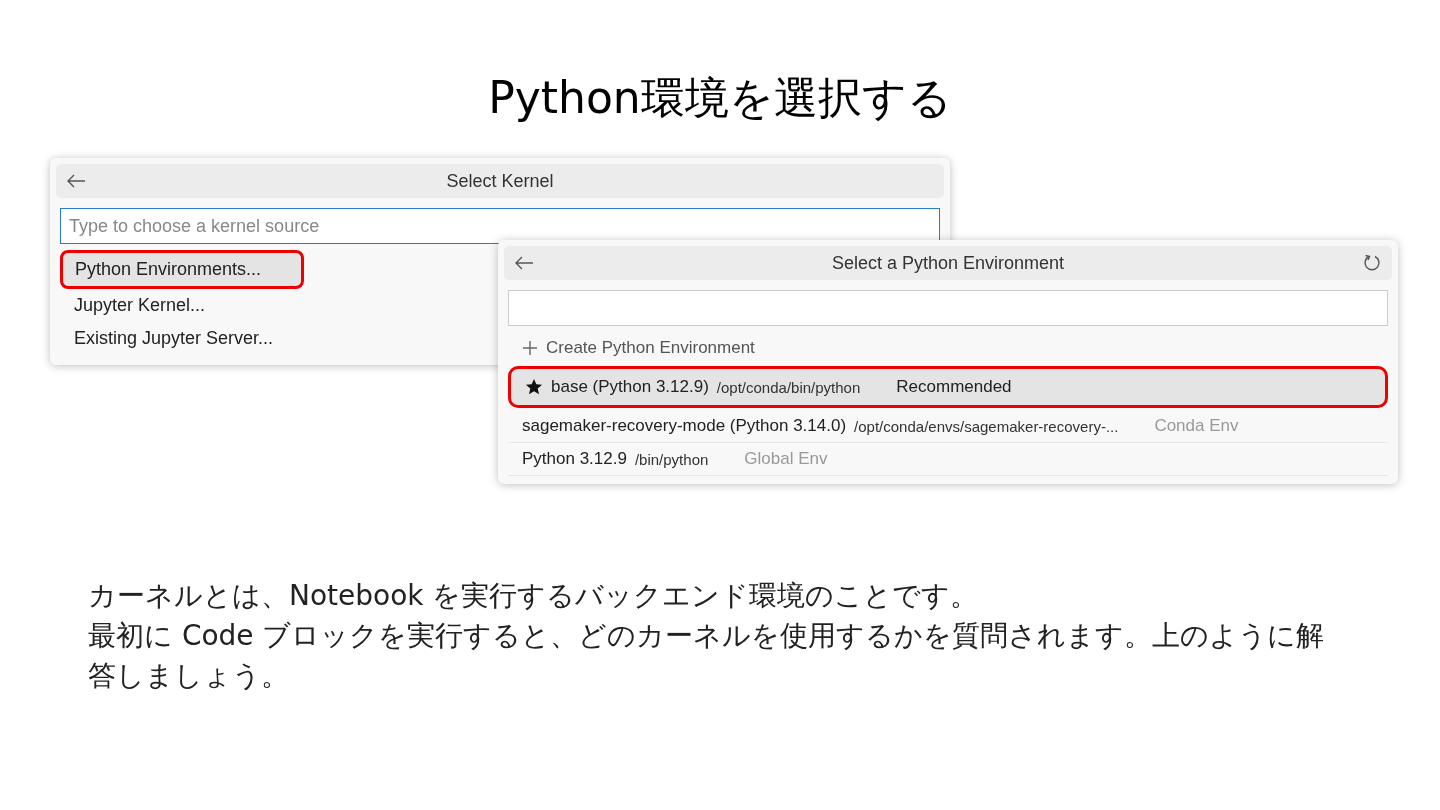  Describe the element at coordinates (530, 348) in the screenshot. I see `plus-icon` at that location.